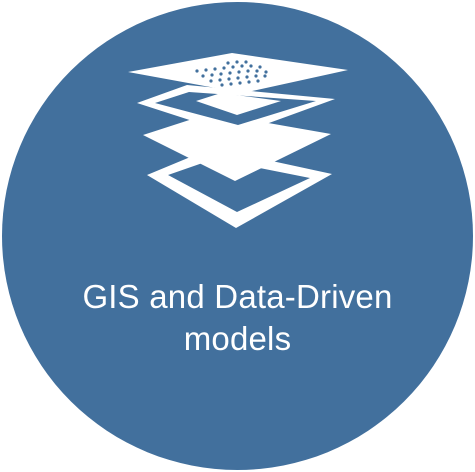 This screenshot has height=472, width=475. What do you see at coordinates (237, 338) in the screenshot?
I see `caption-line-2: models` at bounding box center [237, 338].